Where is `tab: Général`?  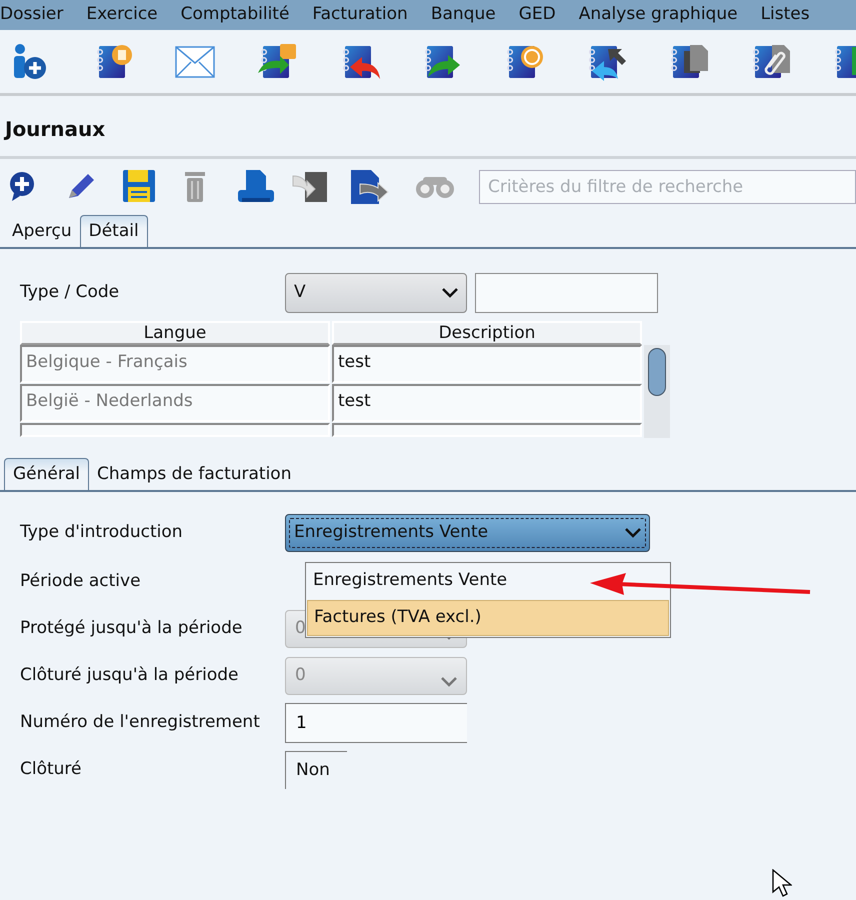
tab: Général is located at coordinates (46, 474).